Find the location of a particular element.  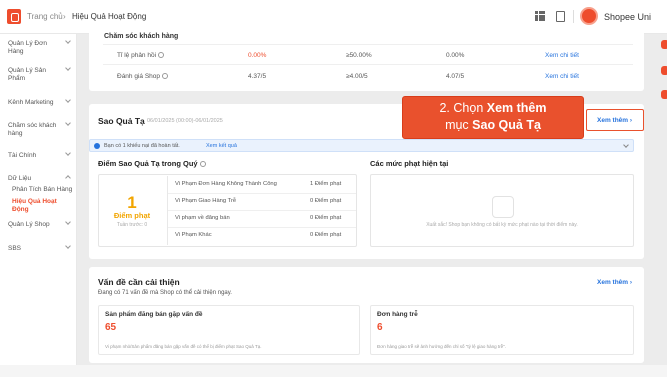

improve-view-more-link: Xem thêm › is located at coordinates (614, 282).